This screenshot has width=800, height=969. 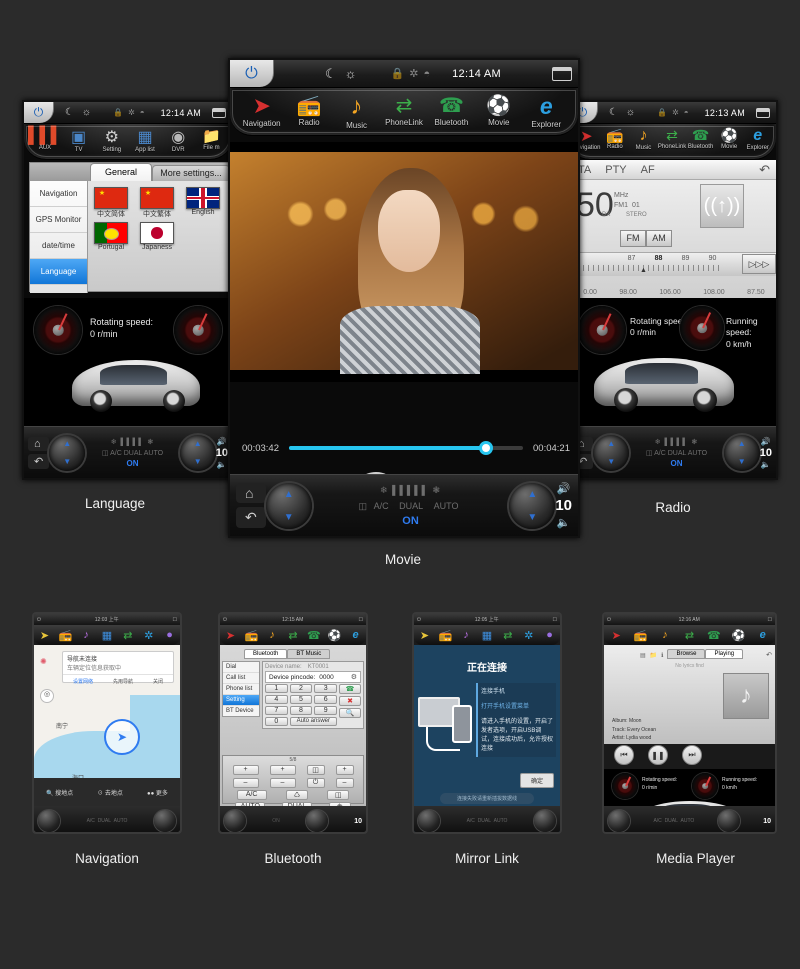 I want to click on dock-item-radio: 📻 Radio, so click(x=308, y=110).